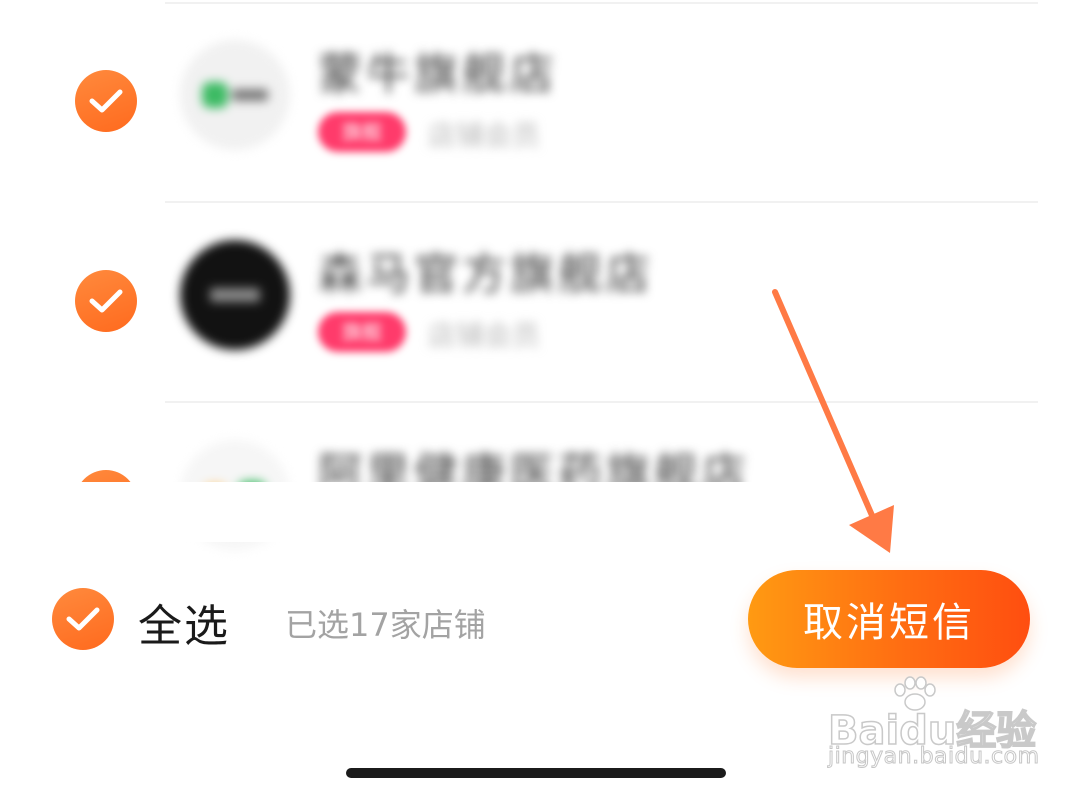 This screenshot has height=795, width=1080. What do you see at coordinates (536, 773) in the screenshot?
I see `home-indicator-bar` at bounding box center [536, 773].